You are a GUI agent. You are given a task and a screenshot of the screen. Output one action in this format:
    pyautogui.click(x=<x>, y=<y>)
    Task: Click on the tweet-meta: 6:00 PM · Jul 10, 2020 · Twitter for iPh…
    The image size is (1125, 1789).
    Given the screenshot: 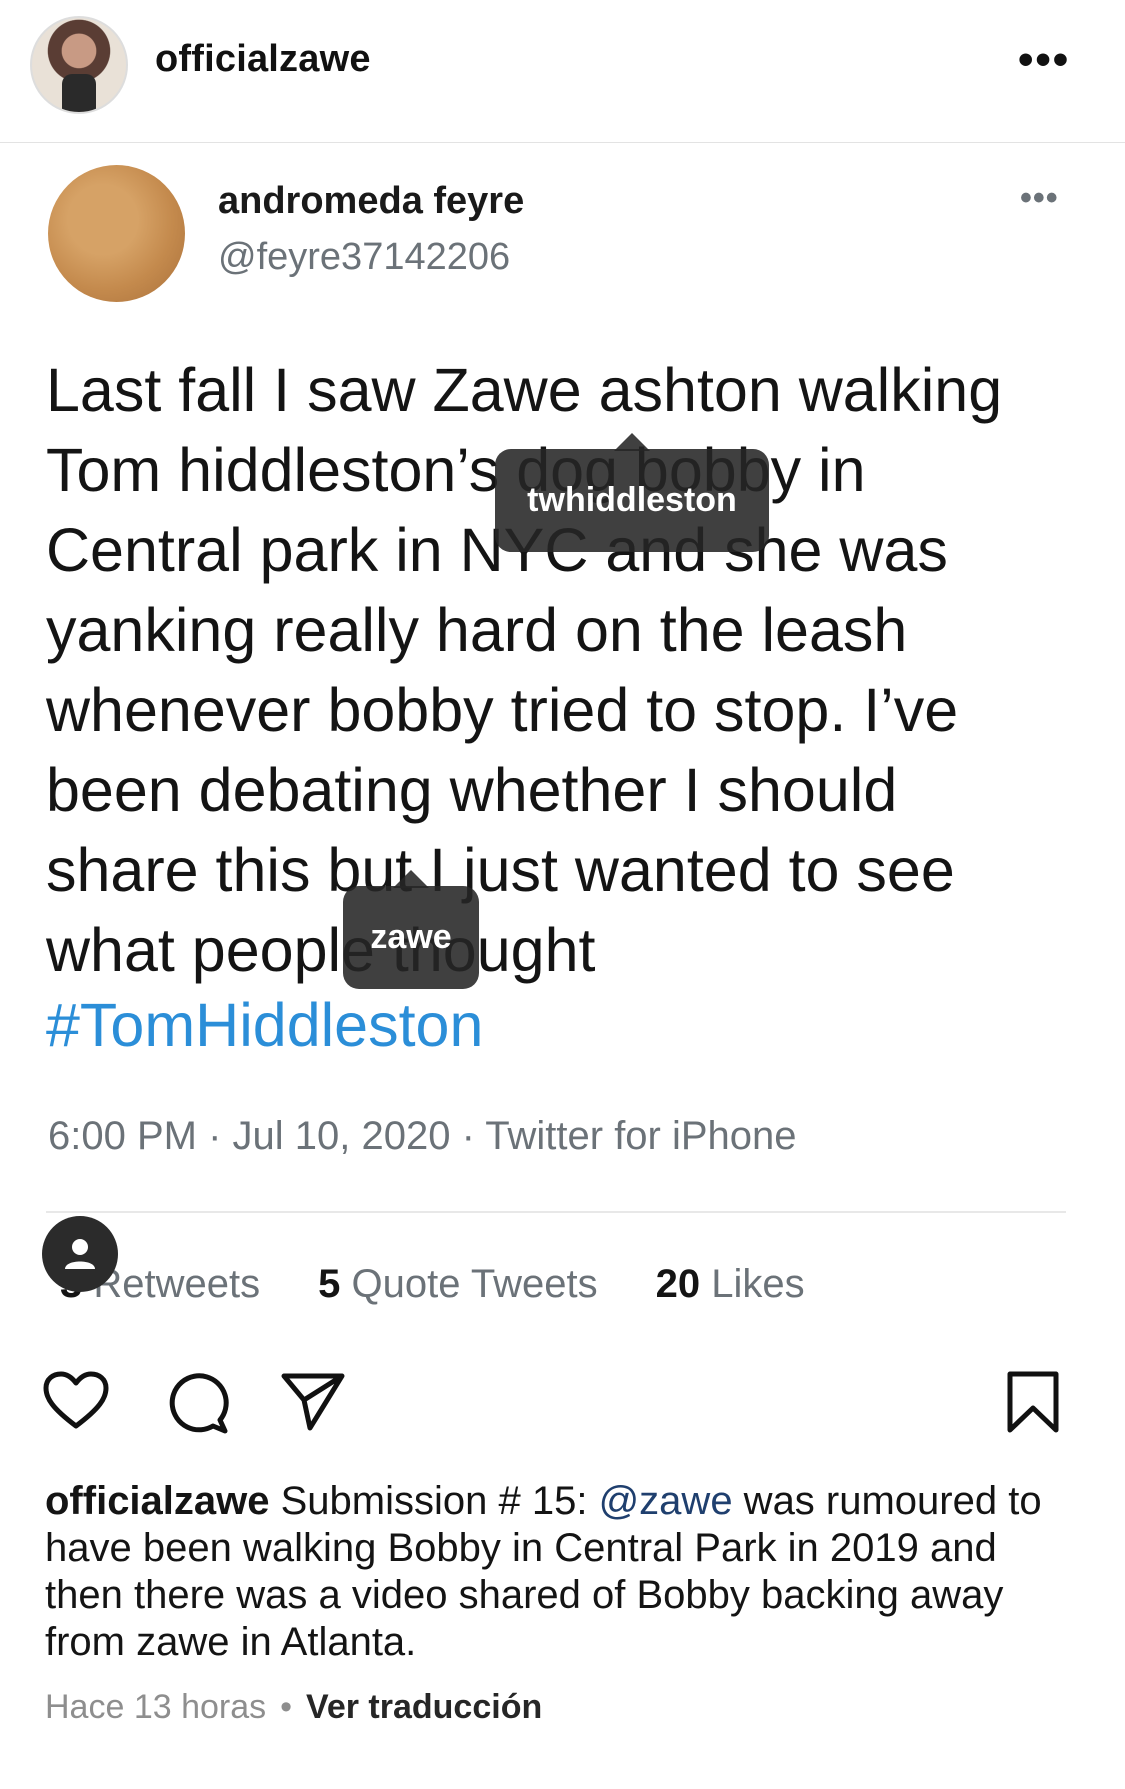 What is the action you would take?
    pyautogui.click(x=422, y=1136)
    